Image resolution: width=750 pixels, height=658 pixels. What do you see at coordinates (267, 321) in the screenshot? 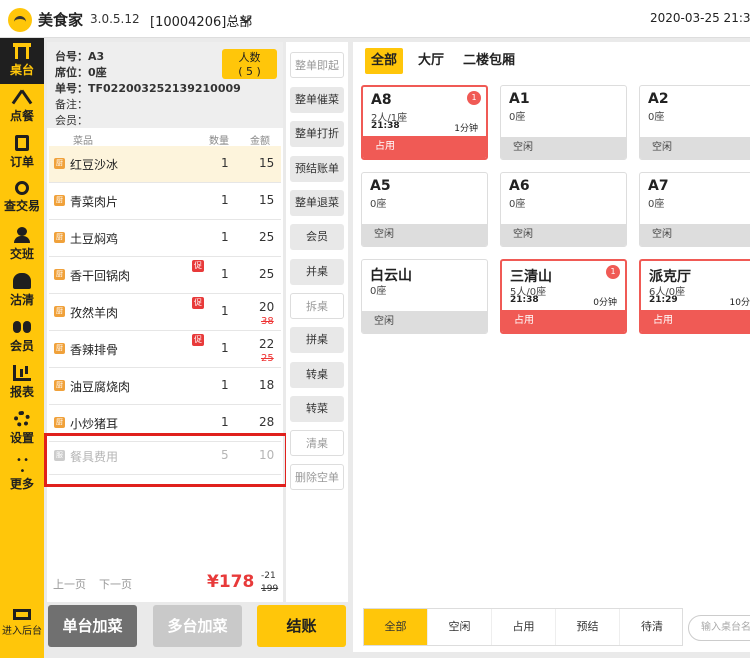
I see `item-original-price: 38` at bounding box center [267, 321].